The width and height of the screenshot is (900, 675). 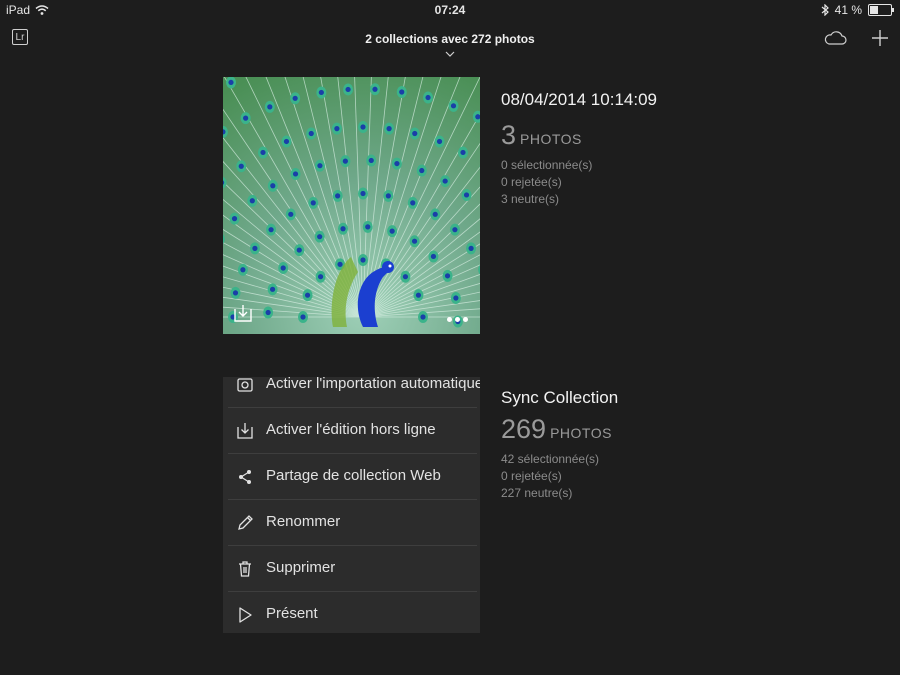 I want to click on battery-icon, so click(x=881, y=10).